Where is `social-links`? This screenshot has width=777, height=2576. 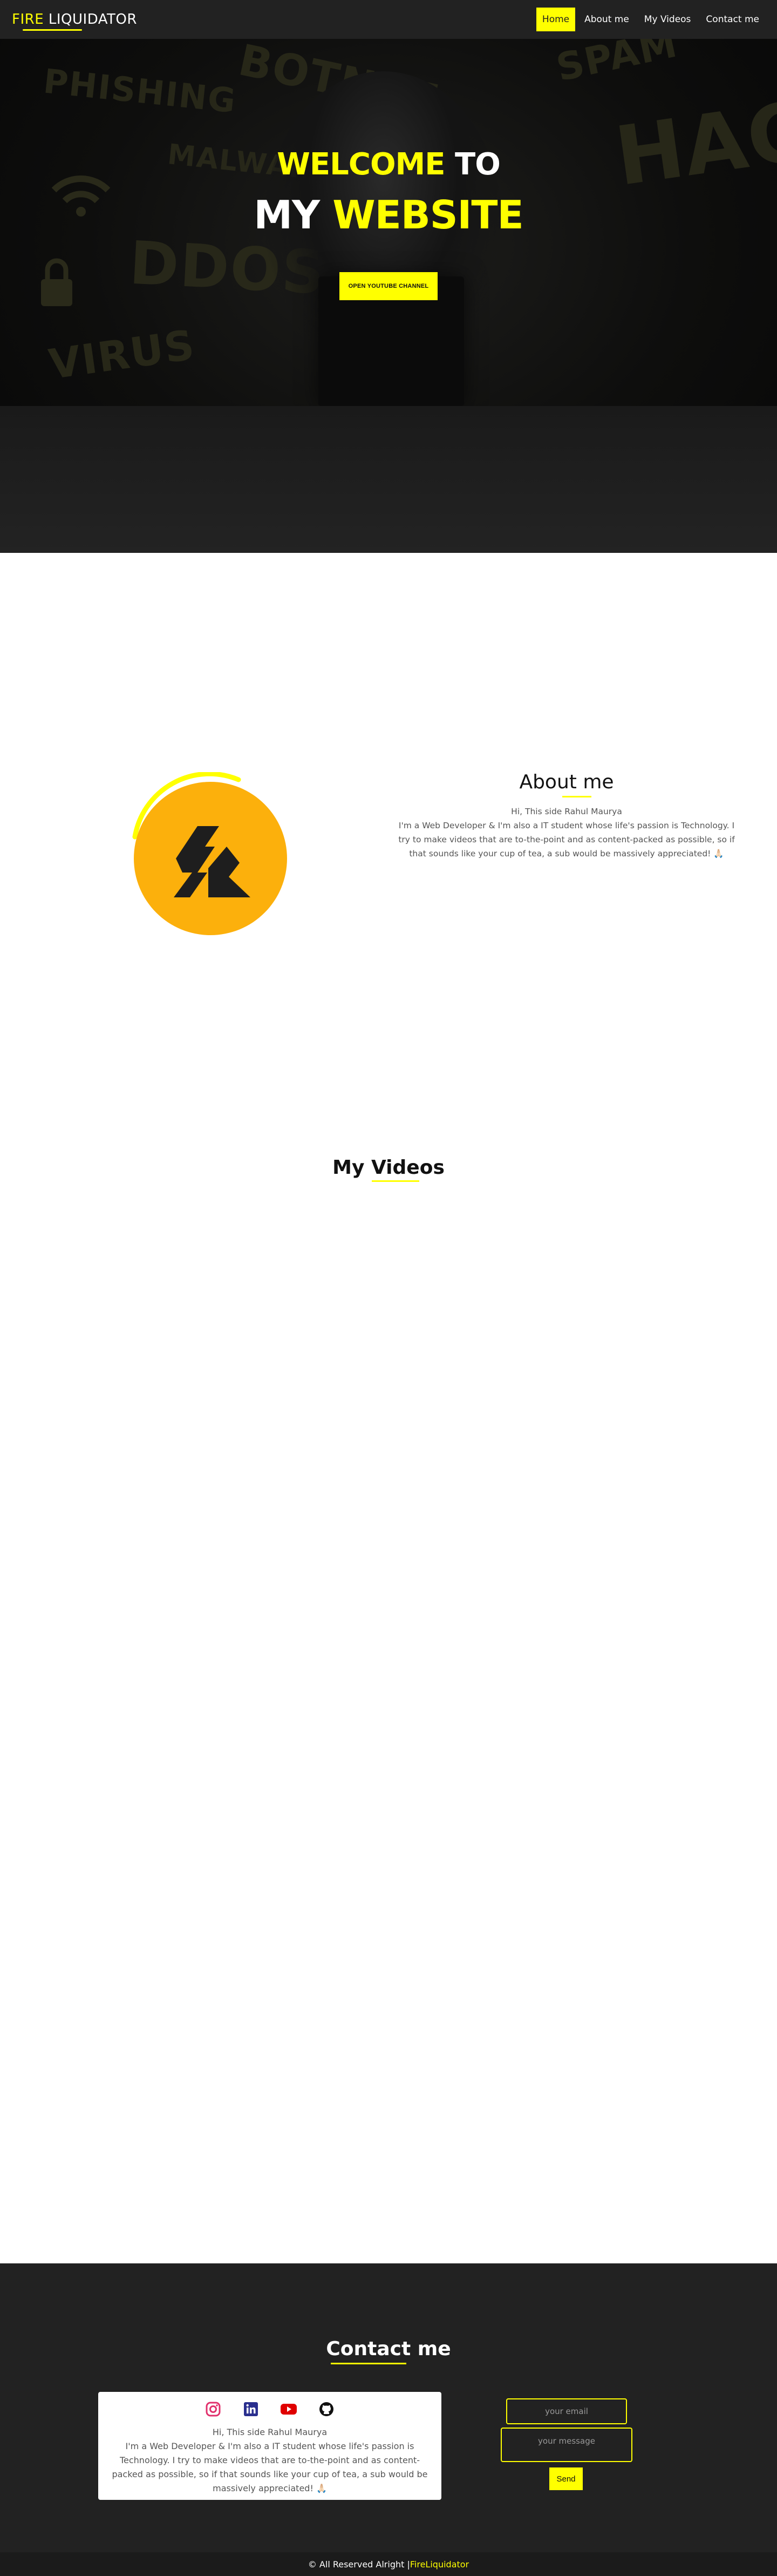
social-links is located at coordinates (269, 2409).